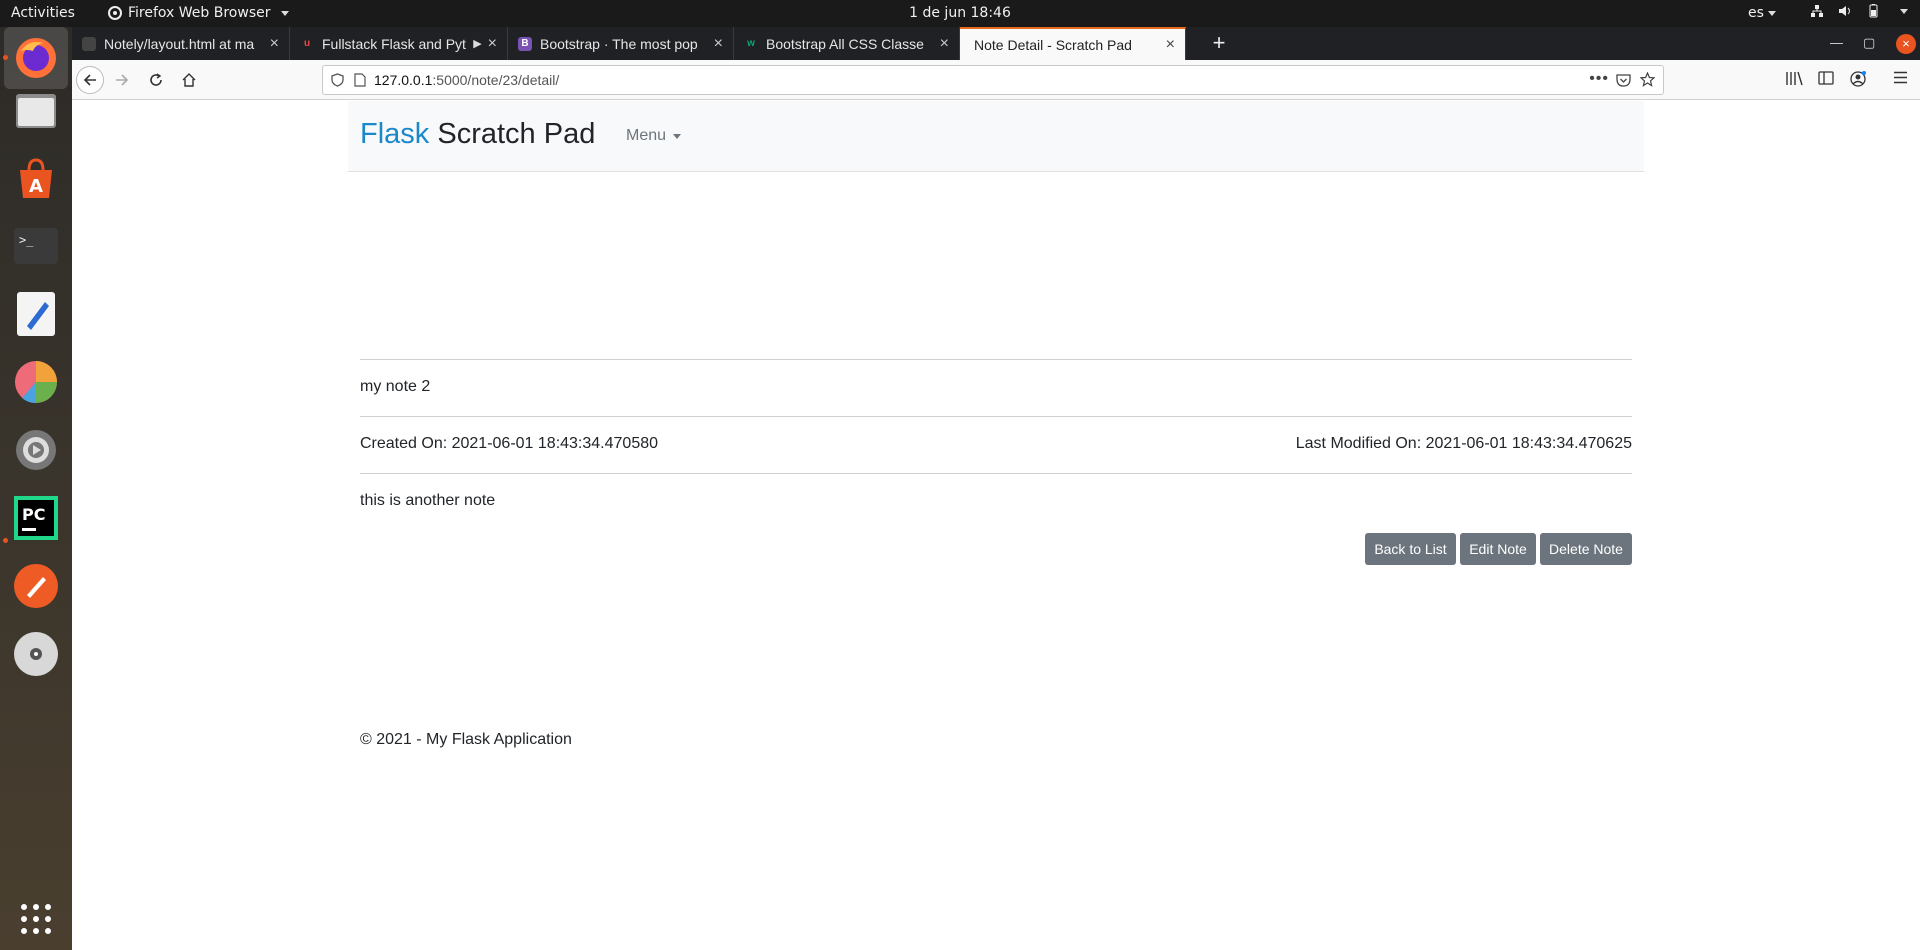 The width and height of the screenshot is (1920, 950). I want to click on menu-dropdown: Menu, so click(654, 136).